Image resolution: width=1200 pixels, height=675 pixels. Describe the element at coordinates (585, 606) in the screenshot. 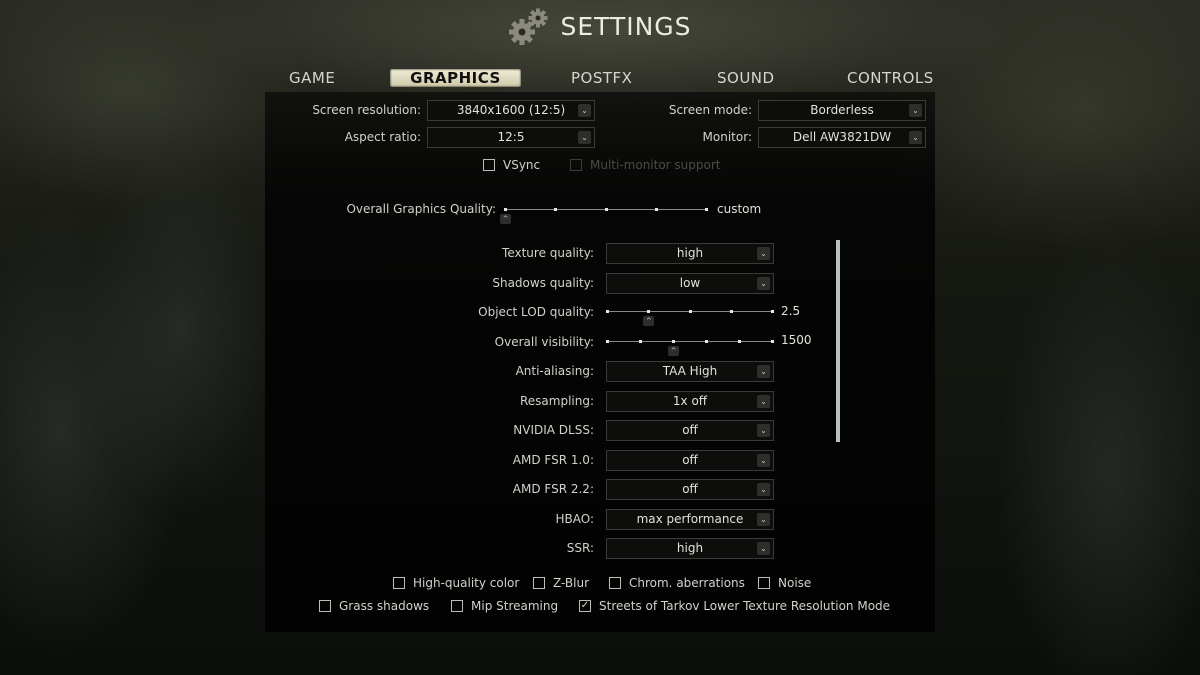

I see `checkmark-icon: ✓` at that location.